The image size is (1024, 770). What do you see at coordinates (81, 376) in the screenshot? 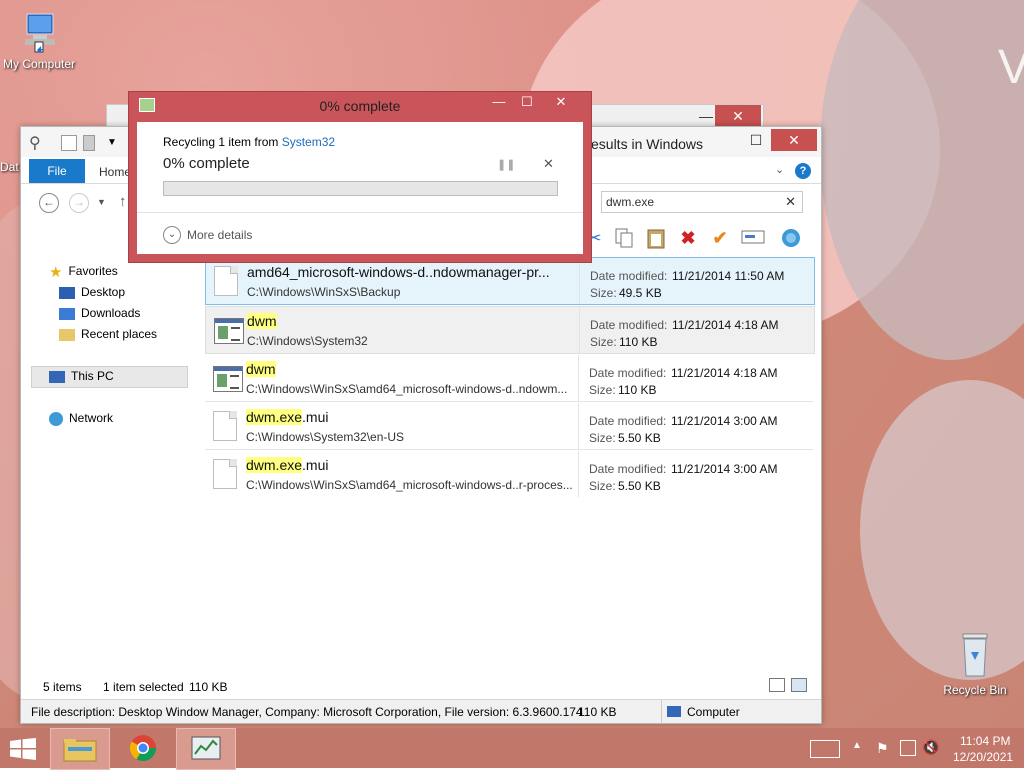
I see `nav-this-pc: This PC` at bounding box center [81, 376].